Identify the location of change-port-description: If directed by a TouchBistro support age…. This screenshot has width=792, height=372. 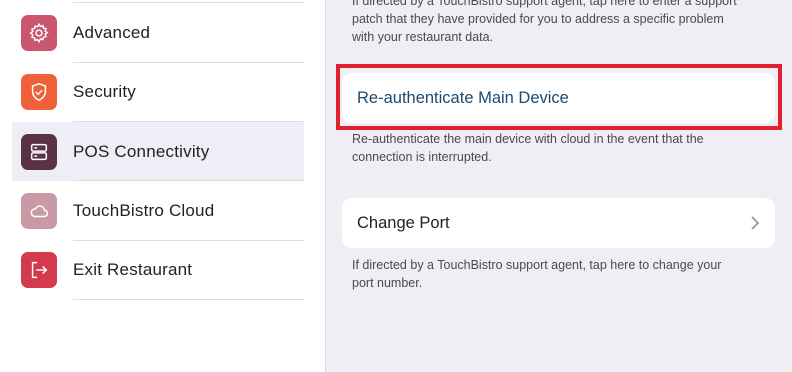
(537, 274).